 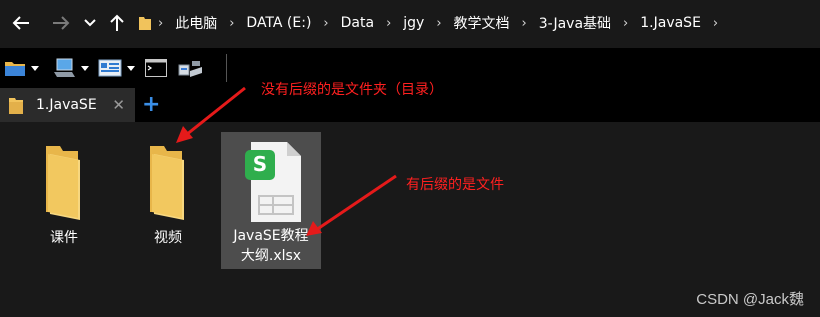 I want to click on annotation-arrows, so click(x=286, y=161).